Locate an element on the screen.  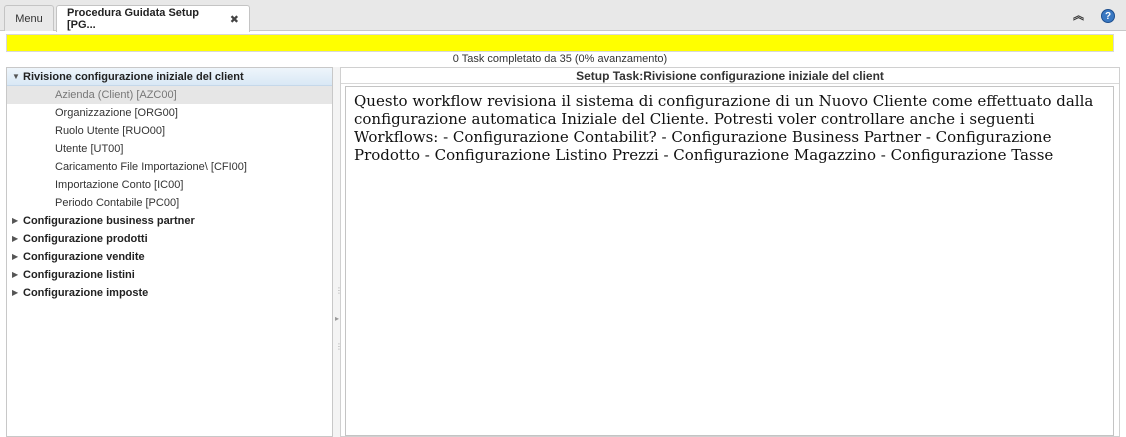
progress-text: 0 Task completato da 35 (0% avanzamento) is located at coordinates (560, 59).